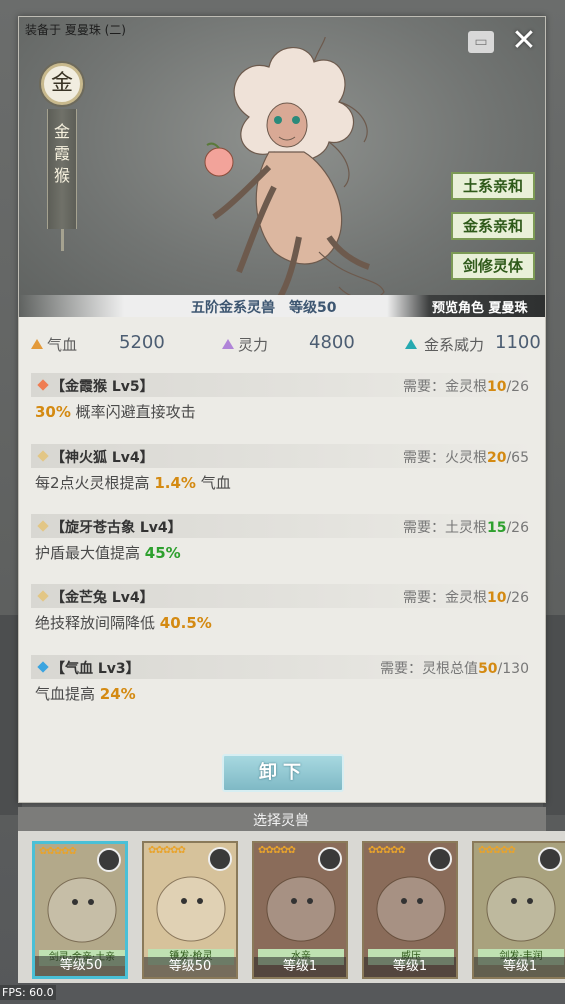  What do you see at coordinates (480, 308) in the screenshot?
I see `preview-character: 预览角色 夏曼珠` at bounding box center [480, 308].